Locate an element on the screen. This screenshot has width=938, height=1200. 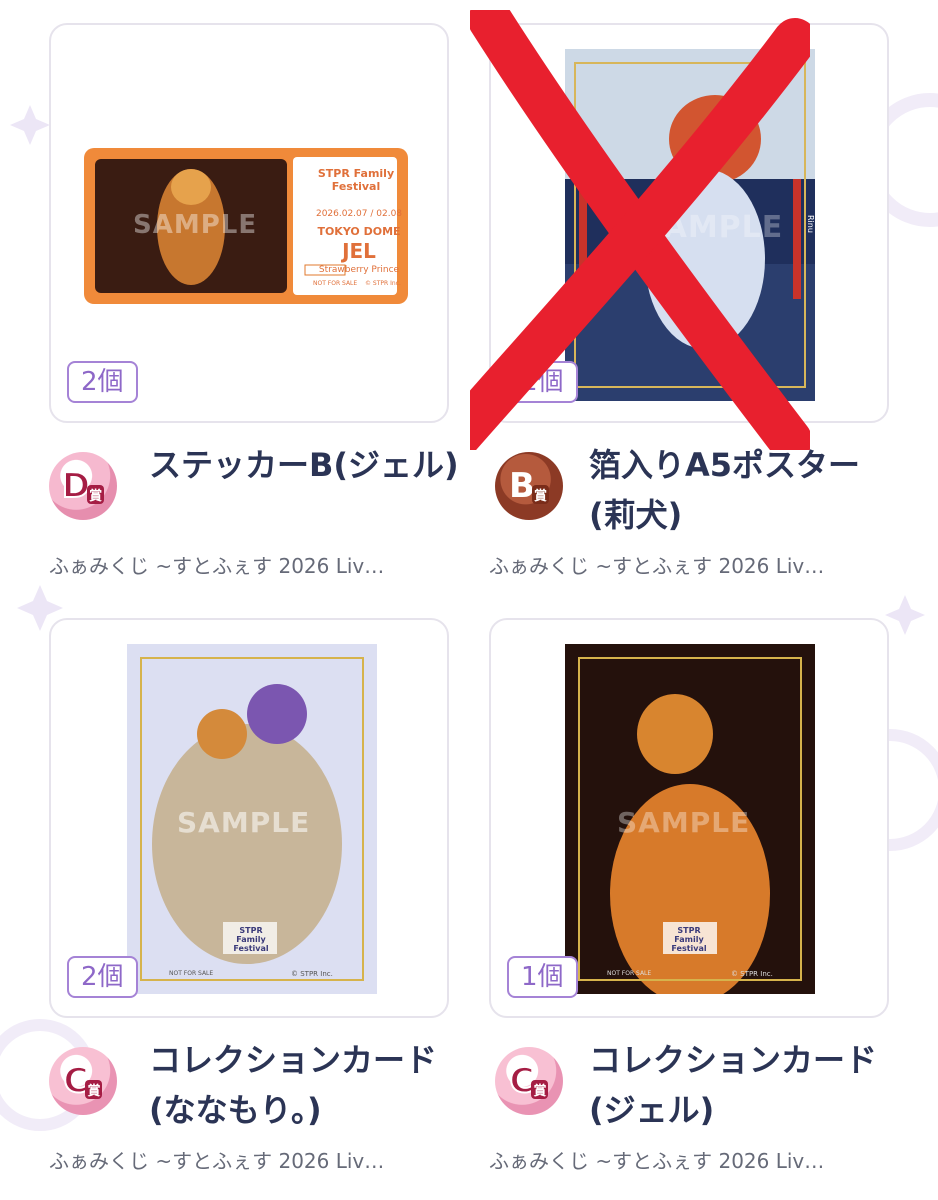
product-title: 箔入りA5ポスター(莉犬) is located at coordinates (744, 490).